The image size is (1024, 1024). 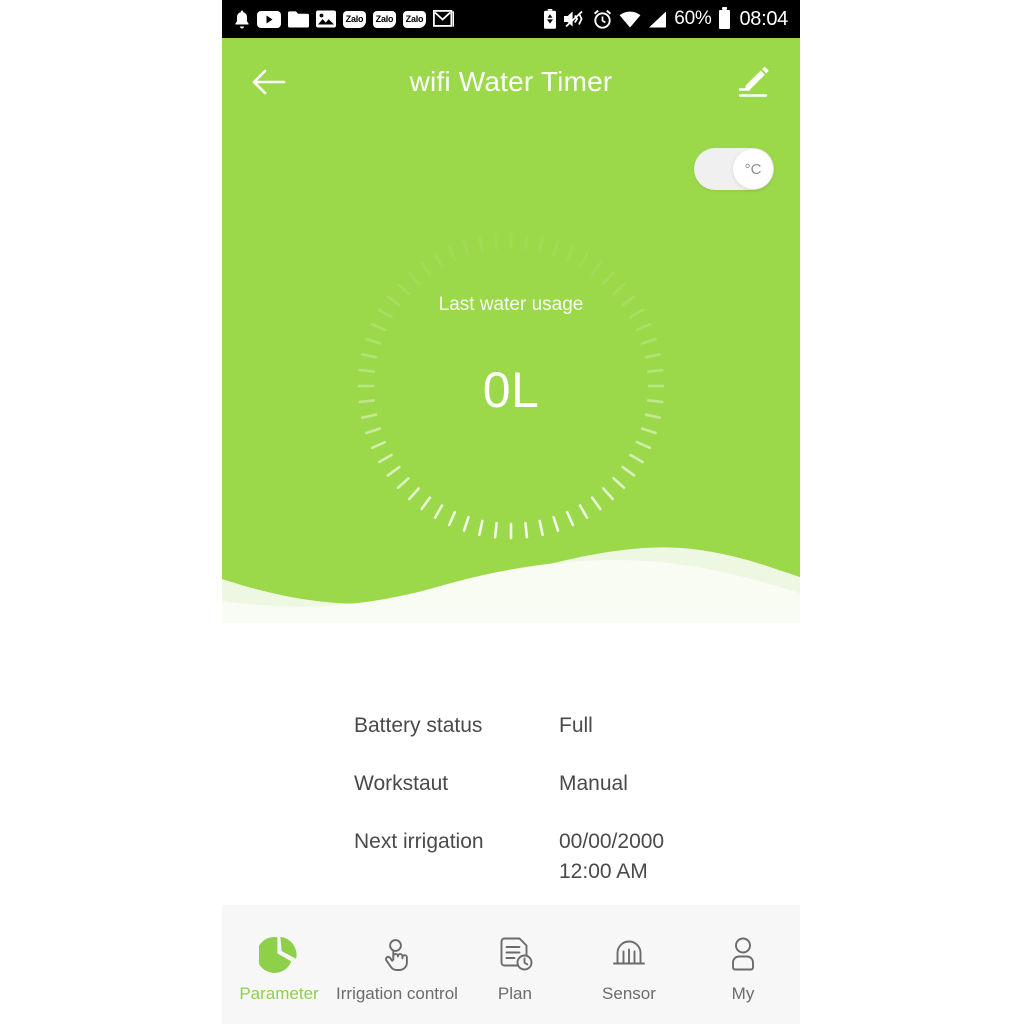 I want to click on battery-status-value: Full, so click(x=576, y=725).